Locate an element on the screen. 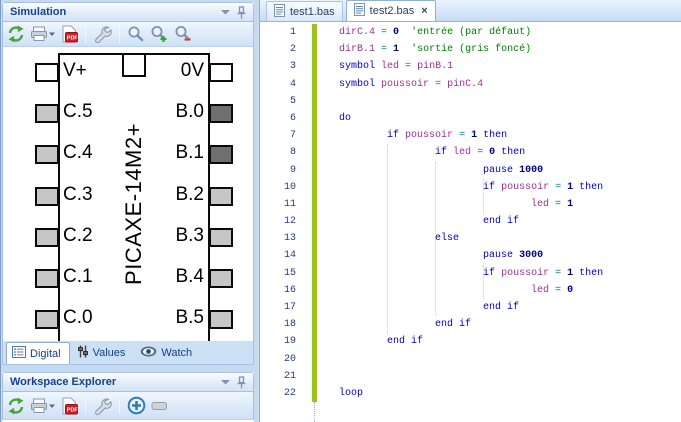 The height and width of the screenshot is (422, 681). zoom-in-icon is located at coordinates (159, 34).